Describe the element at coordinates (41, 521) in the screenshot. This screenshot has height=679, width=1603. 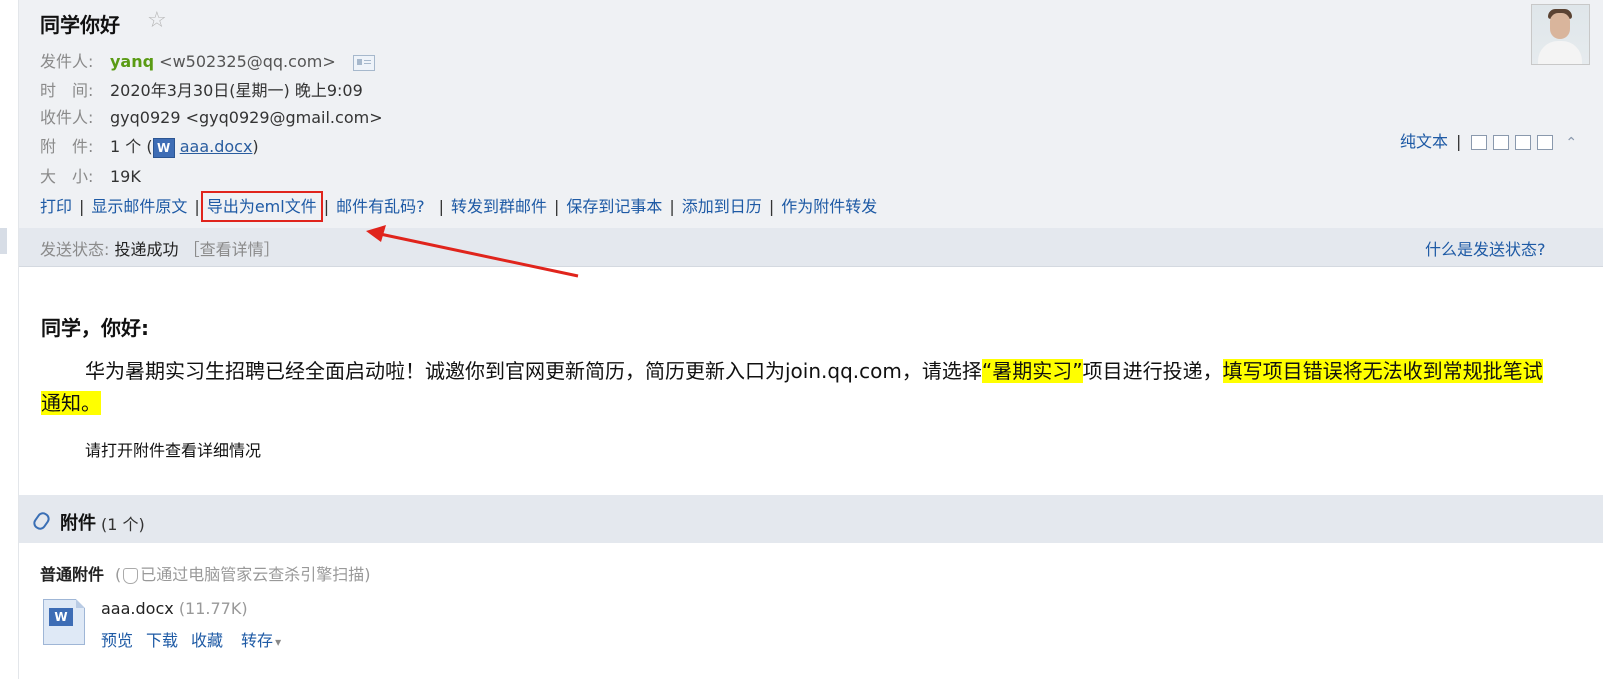
I see `paperclip-icon` at that location.